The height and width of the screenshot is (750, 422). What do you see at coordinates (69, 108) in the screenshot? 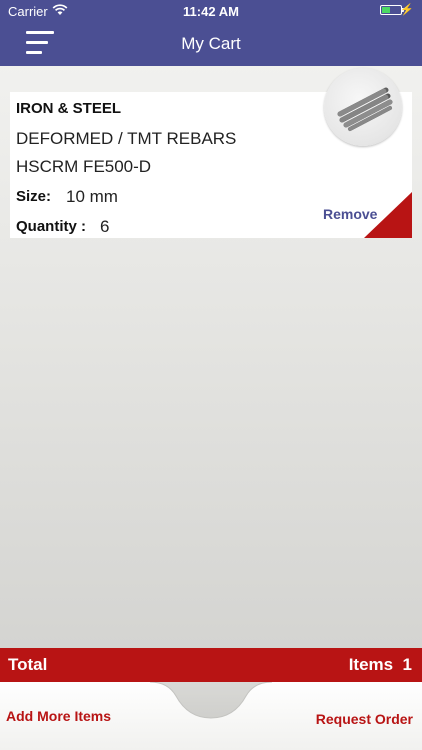
I see `item-category: IRON & STEEL` at bounding box center [69, 108].